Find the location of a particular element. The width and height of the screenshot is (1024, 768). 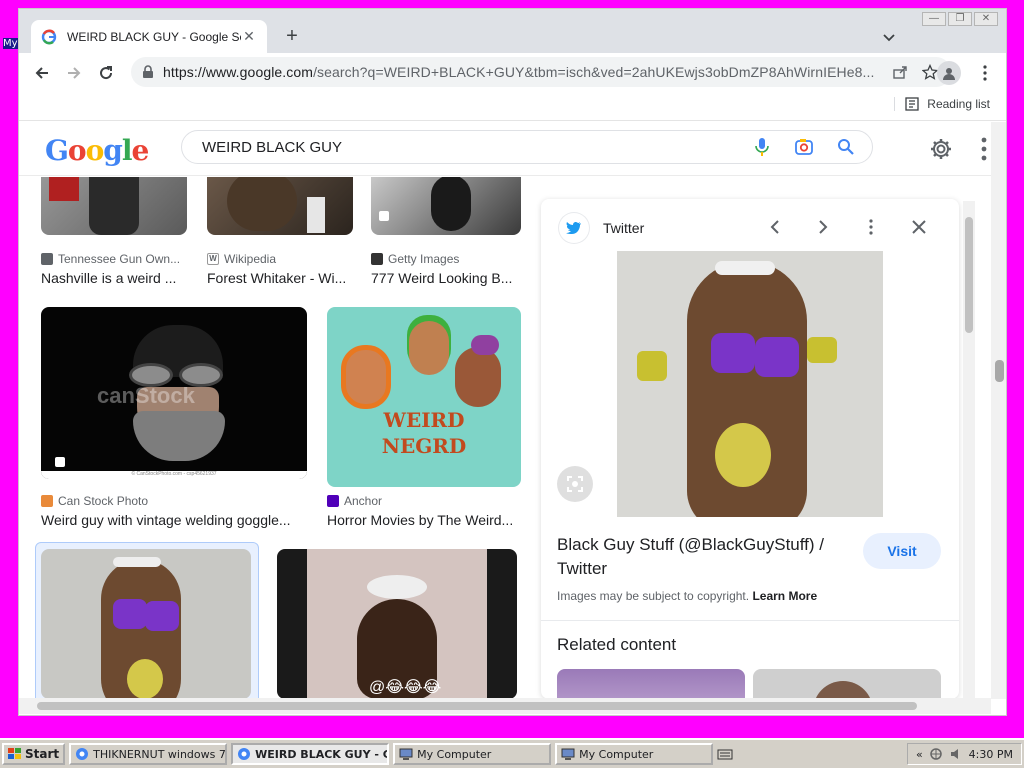

tab-google-search: WEIRD BLACK GUY - Google Search ✕ is located at coordinates (149, 36).